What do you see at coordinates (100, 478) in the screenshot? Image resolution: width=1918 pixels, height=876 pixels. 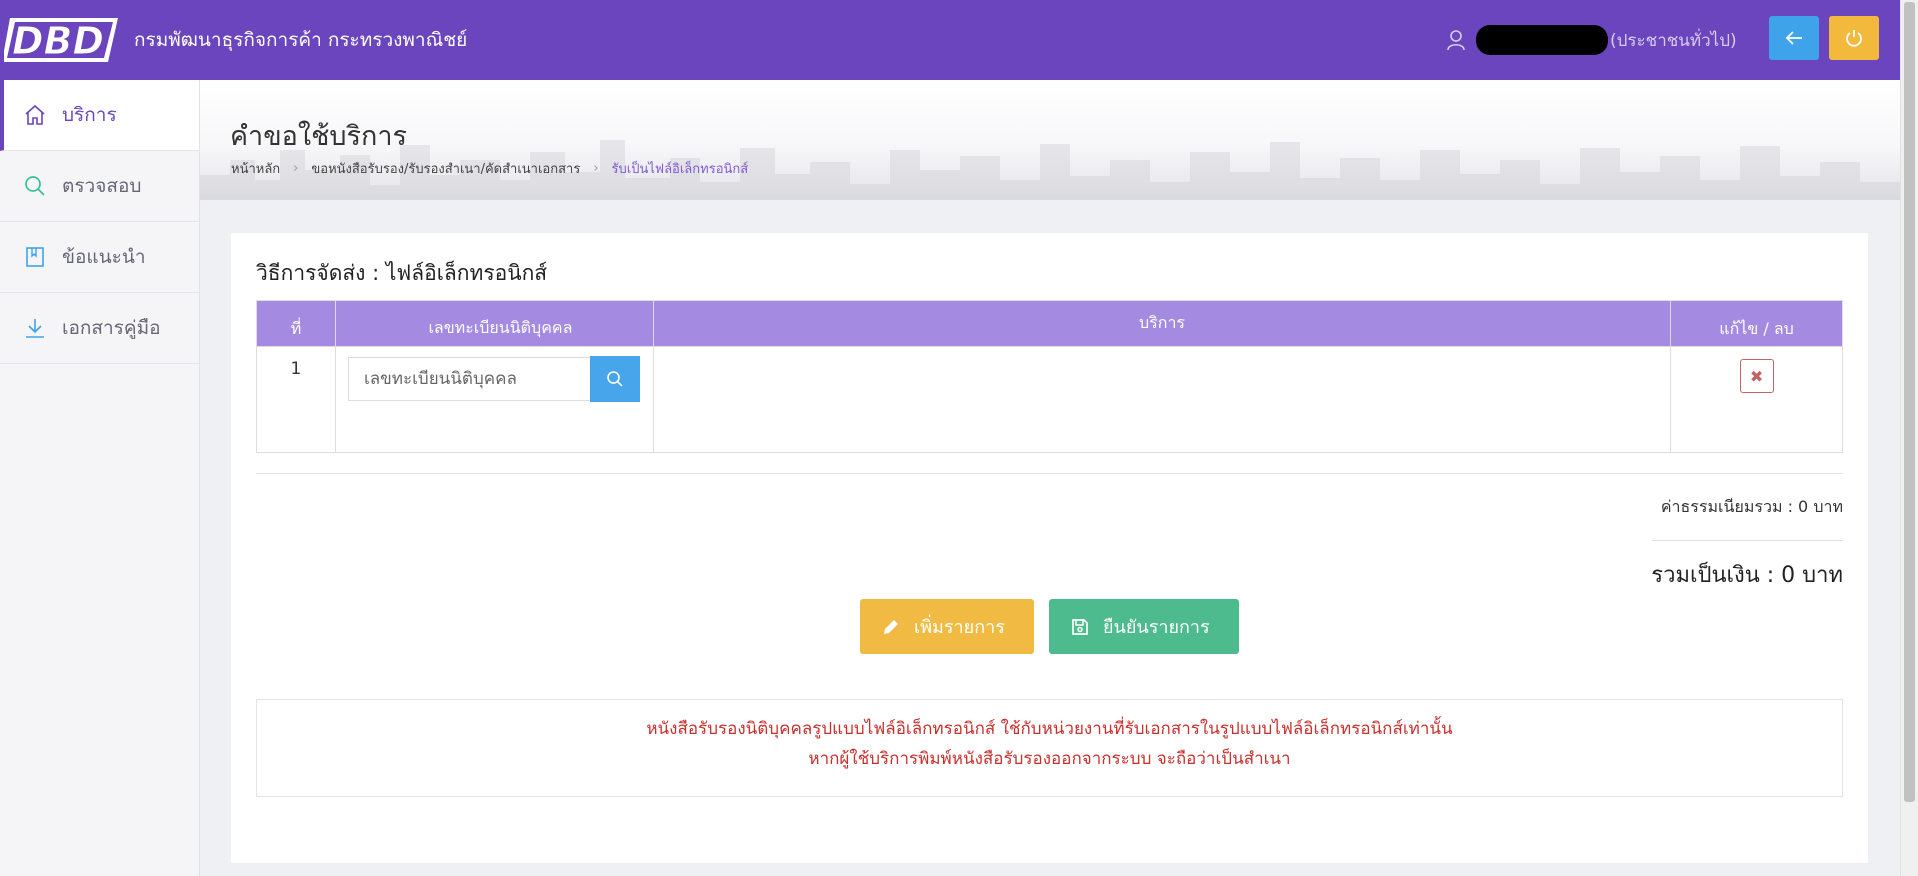 I see `sidebar: บริการ ตรวจสอบ ข้อแนะนำ เอกสารคู่มือ` at bounding box center [100, 478].